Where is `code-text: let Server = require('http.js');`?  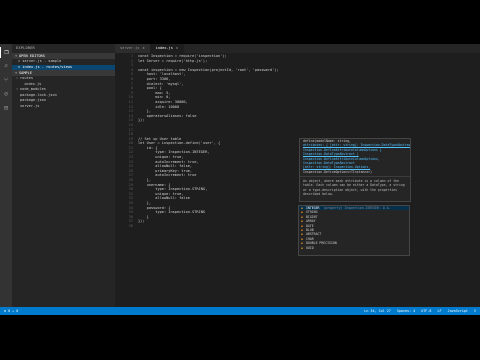
code-text: let Server = require('http.js'); is located at coordinates (173, 60).